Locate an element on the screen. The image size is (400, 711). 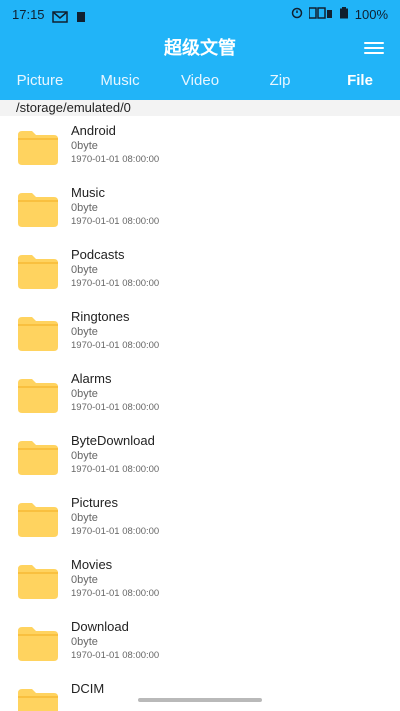
battery-percentage: 100% is located at coordinates (371, 14).